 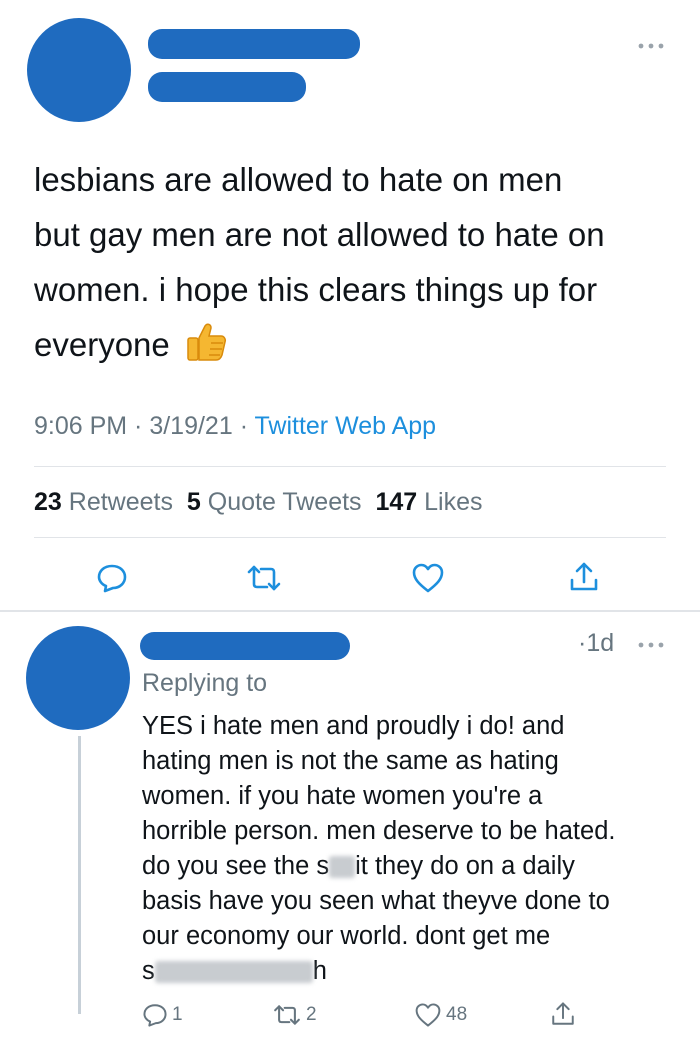 I want to click on author-name-redacted, so click(x=254, y=44).